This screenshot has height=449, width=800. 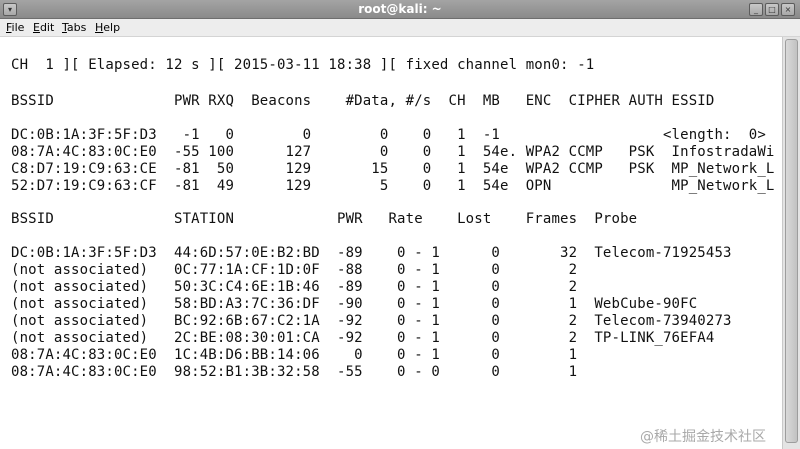 I want to click on menu-help-rest: elp, so click(x=112, y=27).